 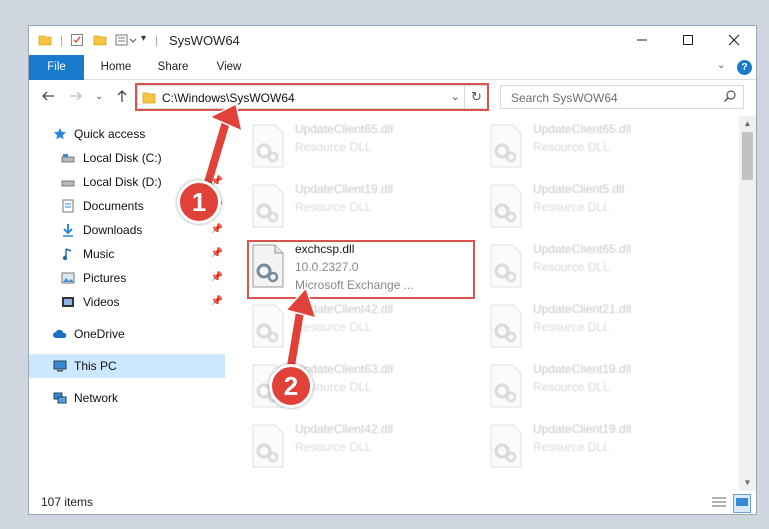 I want to click on vertical-scrollbar: ▲ ▼, so click(x=747, y=303).